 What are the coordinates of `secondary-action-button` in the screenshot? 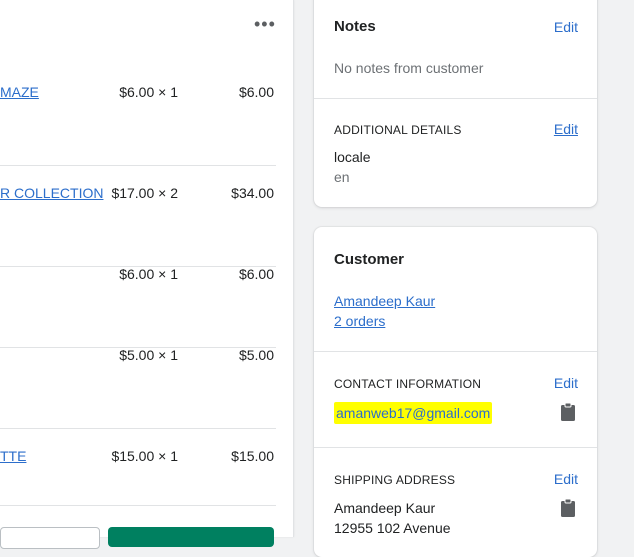 It's located at (50, 538).